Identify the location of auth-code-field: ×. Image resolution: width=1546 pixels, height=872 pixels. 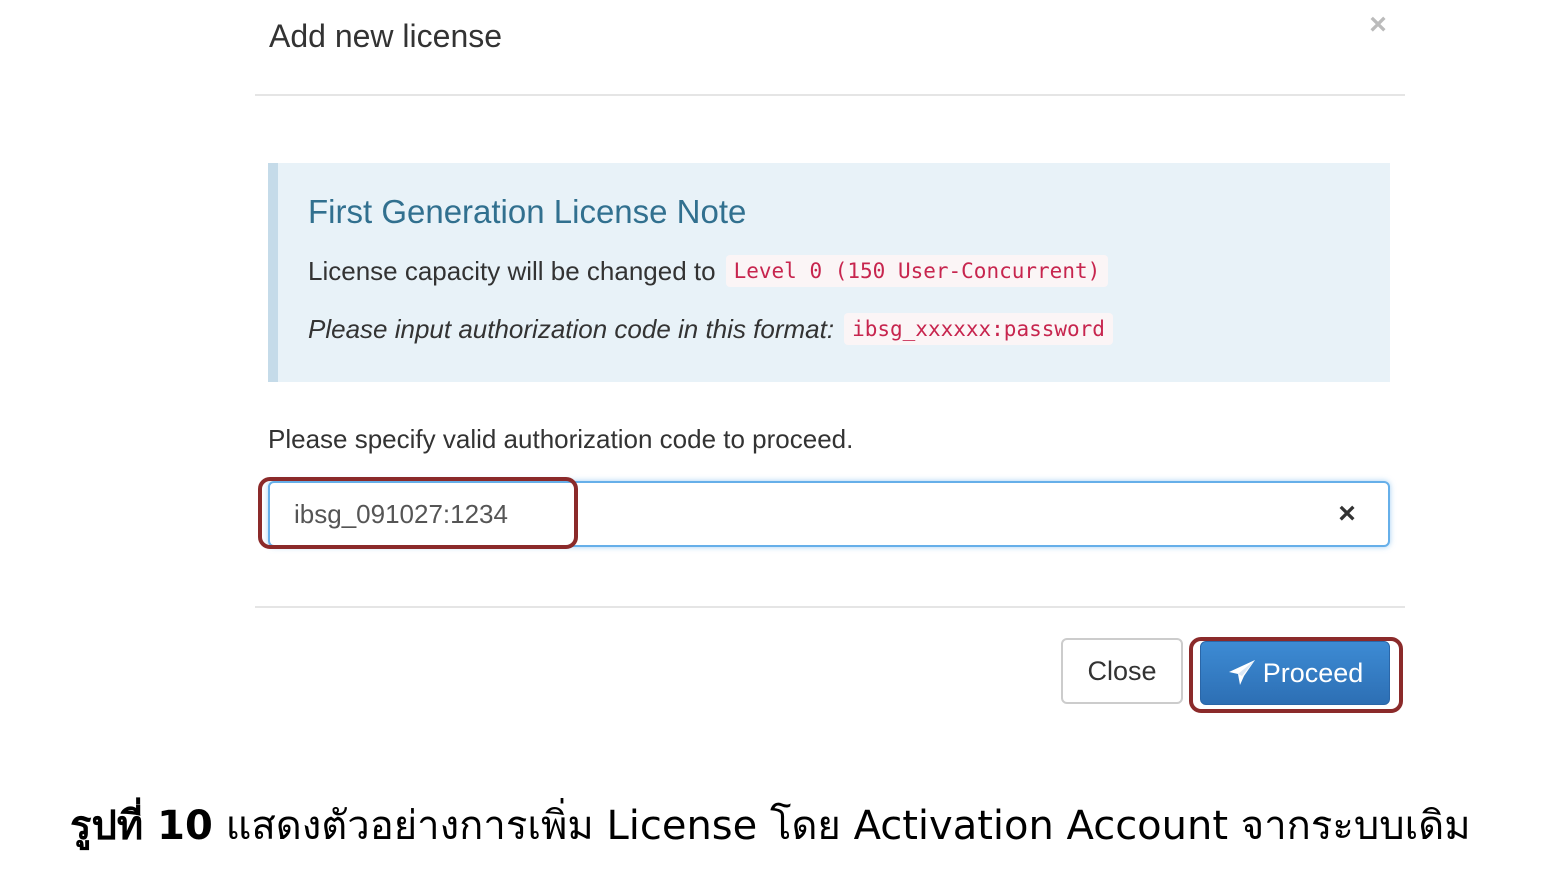
(829, 514).